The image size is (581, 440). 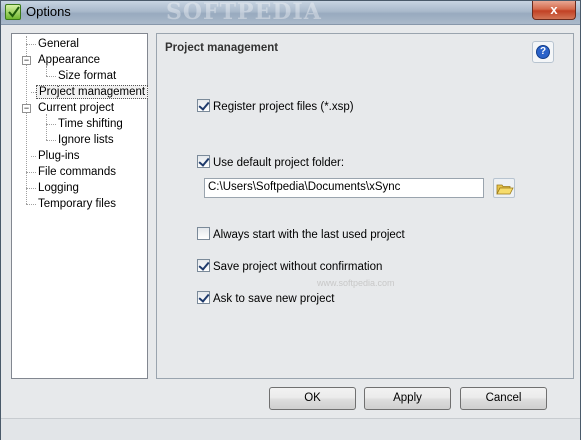 I want to click on tree-item-time-shifting: Time shifting, so click(x=90, y=124).